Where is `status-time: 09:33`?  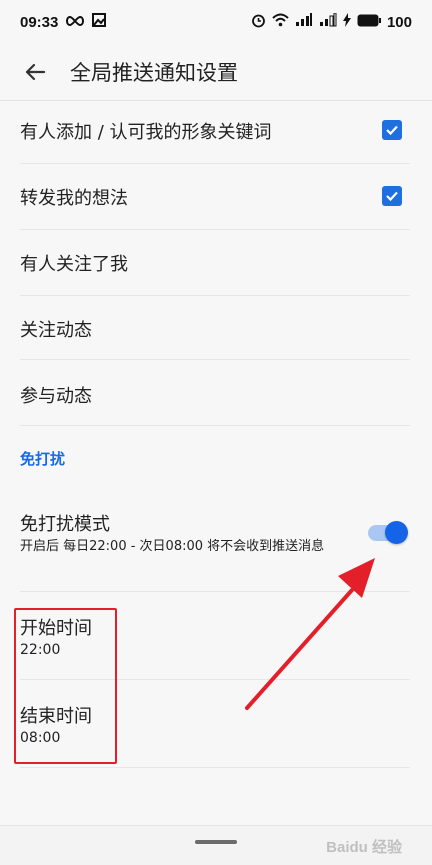 status-time: 09:33 is located at coordinates (39, 22).